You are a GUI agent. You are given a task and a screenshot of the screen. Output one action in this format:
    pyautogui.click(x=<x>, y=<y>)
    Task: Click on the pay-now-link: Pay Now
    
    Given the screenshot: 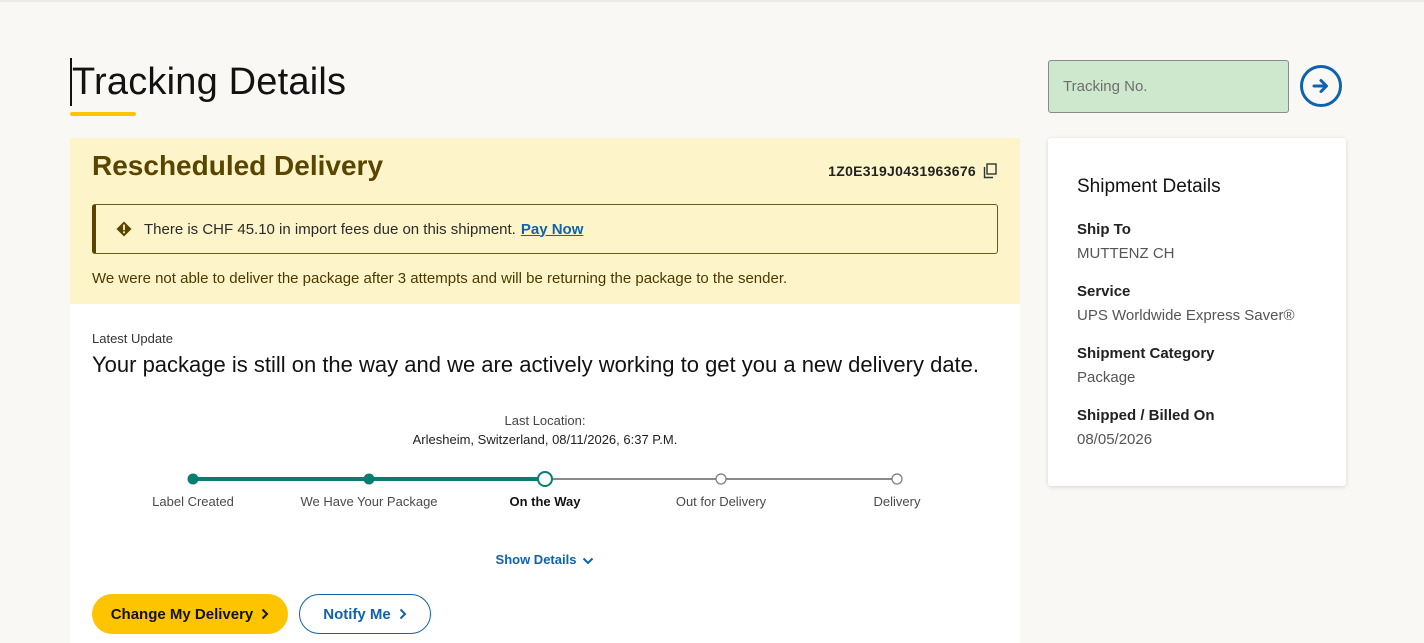 What is the action you would take?
    pyautogui.click(x=552, y=229)
    